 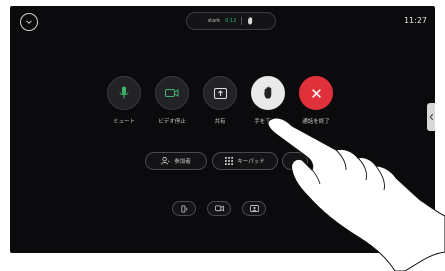 I want to click on camera-control-button, so click(x=219, y=208).